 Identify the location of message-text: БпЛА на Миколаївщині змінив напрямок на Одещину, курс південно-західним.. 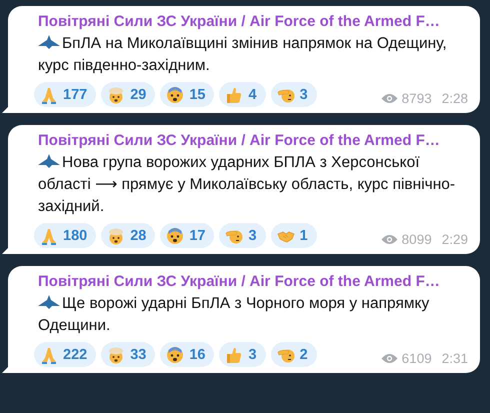
(243, 55).